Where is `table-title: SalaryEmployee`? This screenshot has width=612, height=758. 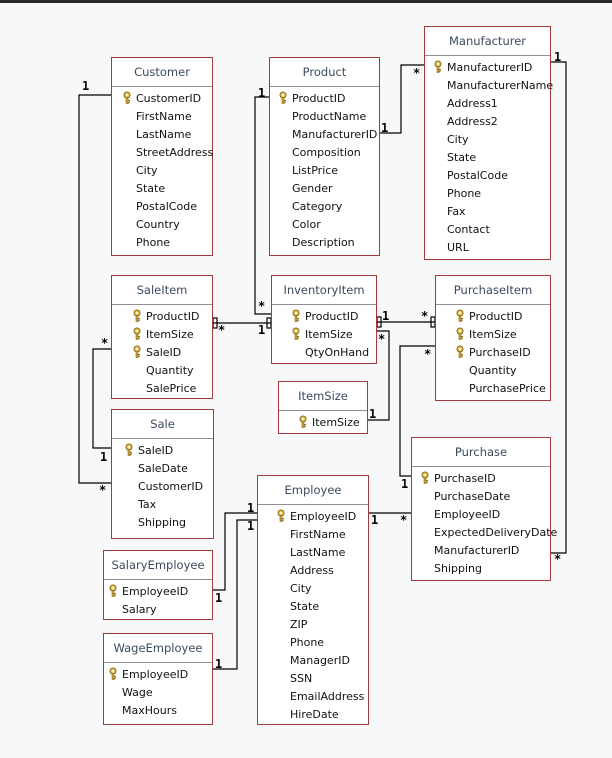 table-title: SalaryEmployee is located at coordinates (158, 565).